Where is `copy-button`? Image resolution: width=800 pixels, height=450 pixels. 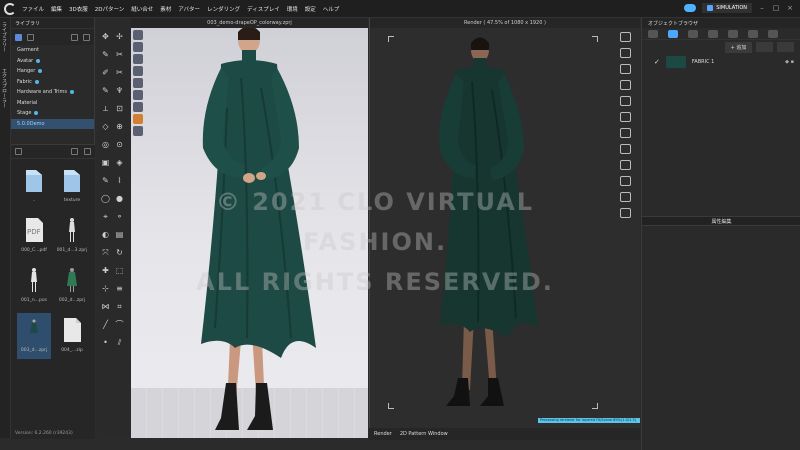
copy-button is located at coordinates (765, 47).